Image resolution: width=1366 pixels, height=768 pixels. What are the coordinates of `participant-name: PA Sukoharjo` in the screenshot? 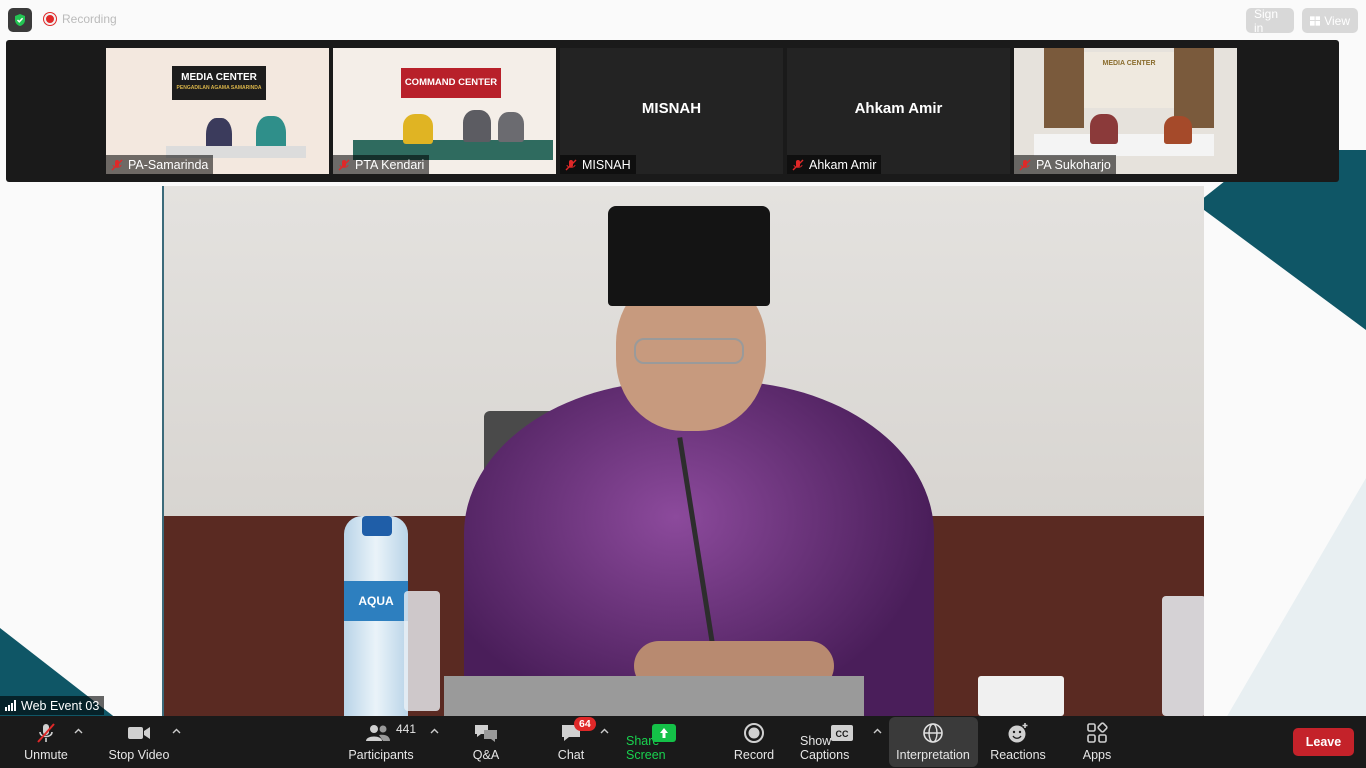 It's located at (1073, 164).